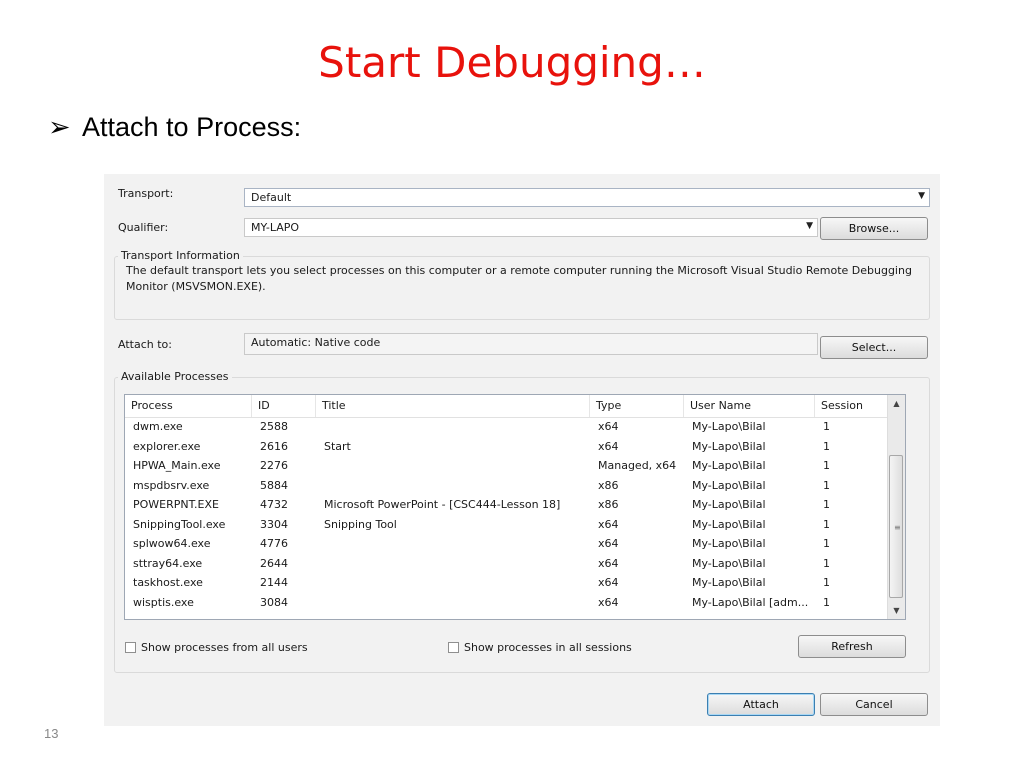 This screenshot has width=1024, height=768. Describe the element at coordinates (146, 193) in the screenshot. I see `transport-label: Transport:` at that location.